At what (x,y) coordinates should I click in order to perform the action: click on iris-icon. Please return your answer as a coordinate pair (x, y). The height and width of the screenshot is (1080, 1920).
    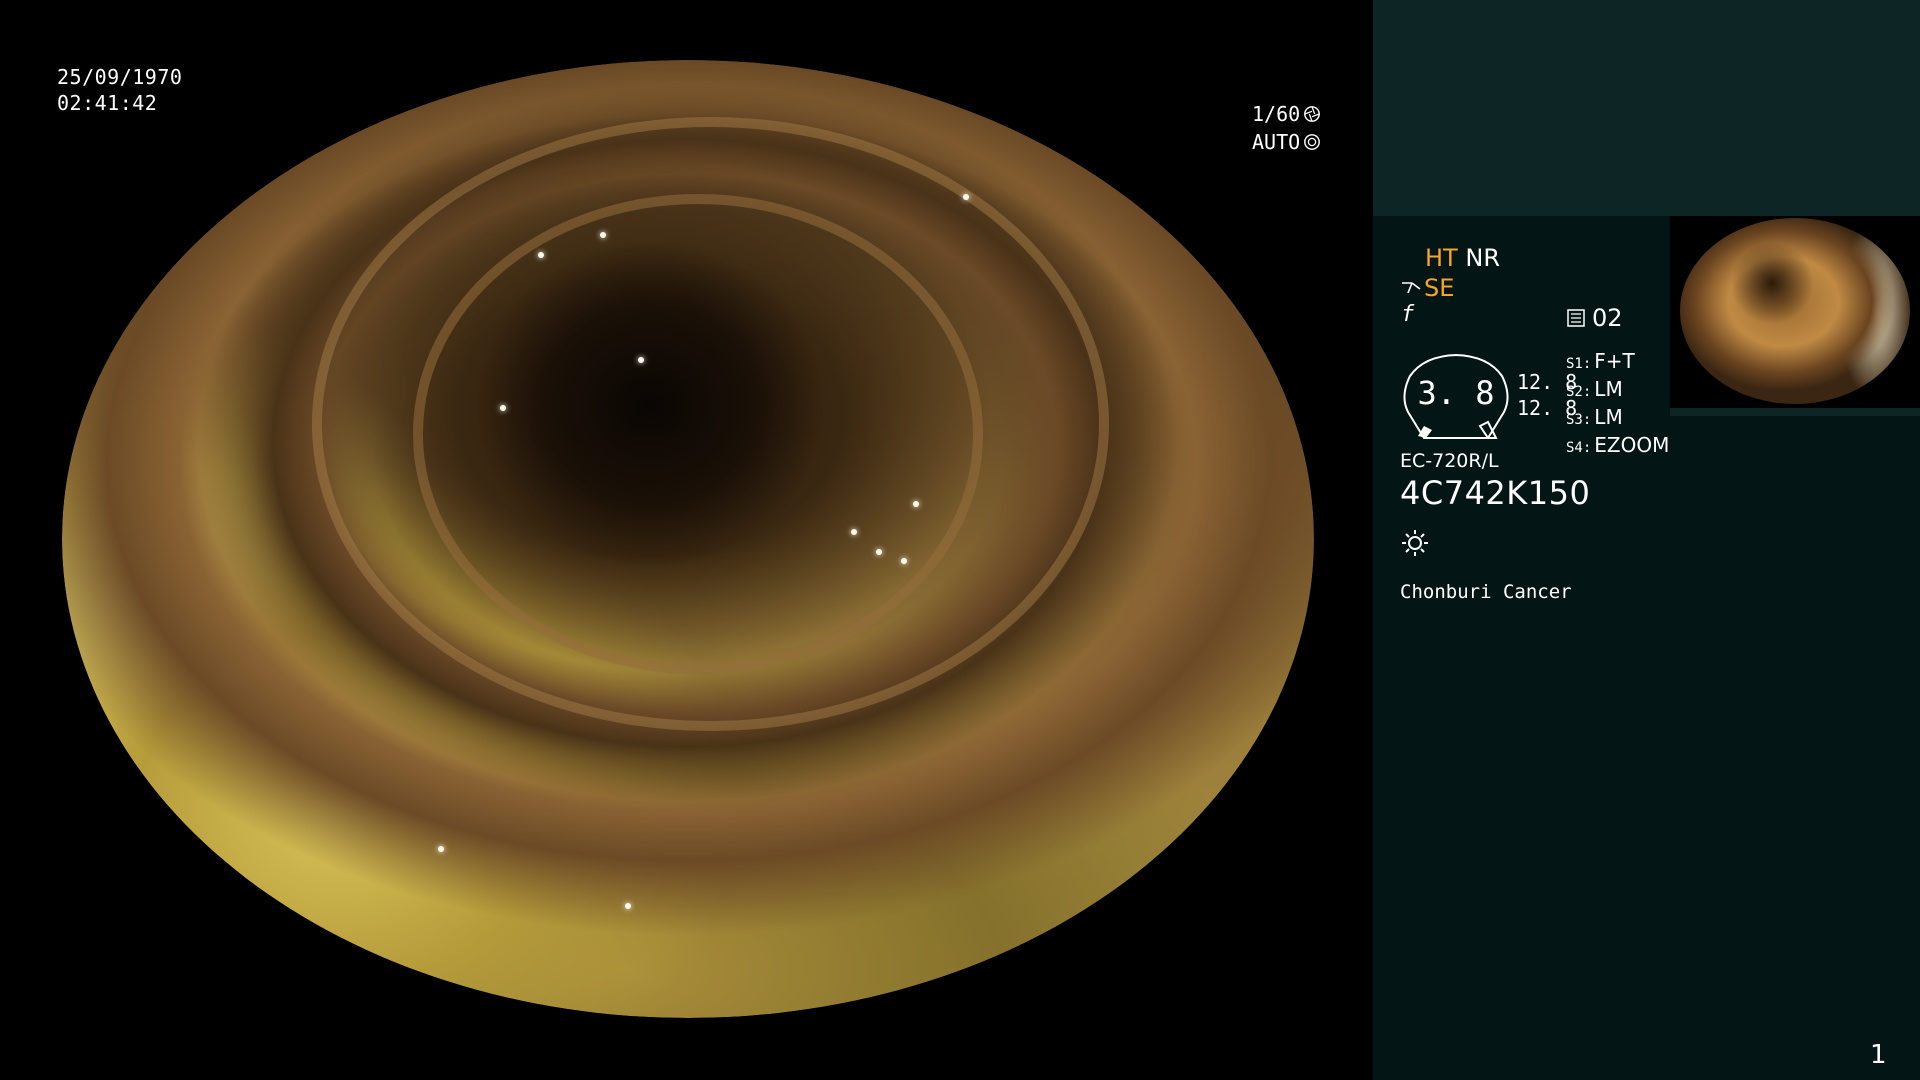
    Looking at the image, I should click on (1312, 142).